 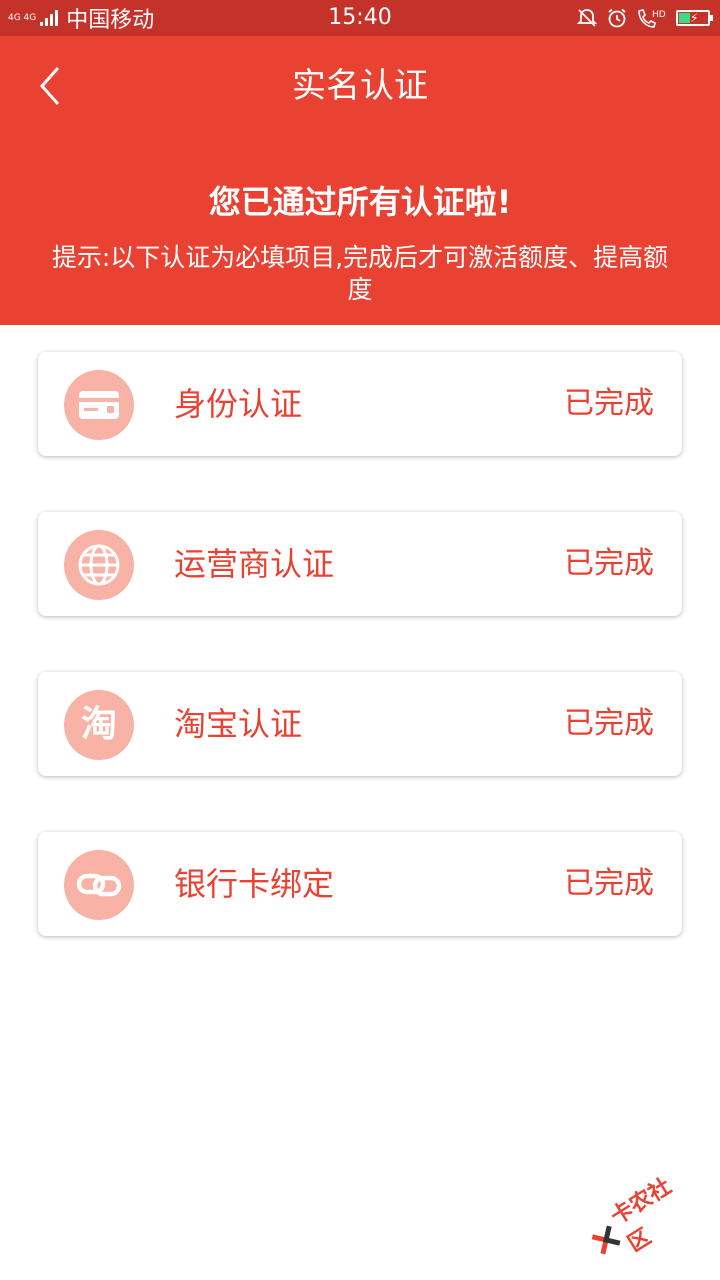 I want to click on link-icon, so click(x=99, y=885).